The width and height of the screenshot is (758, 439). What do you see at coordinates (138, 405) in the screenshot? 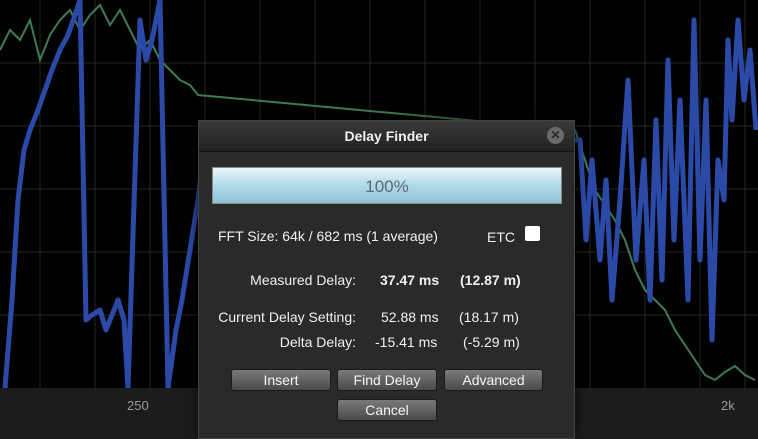
I see `axis-label-250: 250` at bounding box center [138, 405].